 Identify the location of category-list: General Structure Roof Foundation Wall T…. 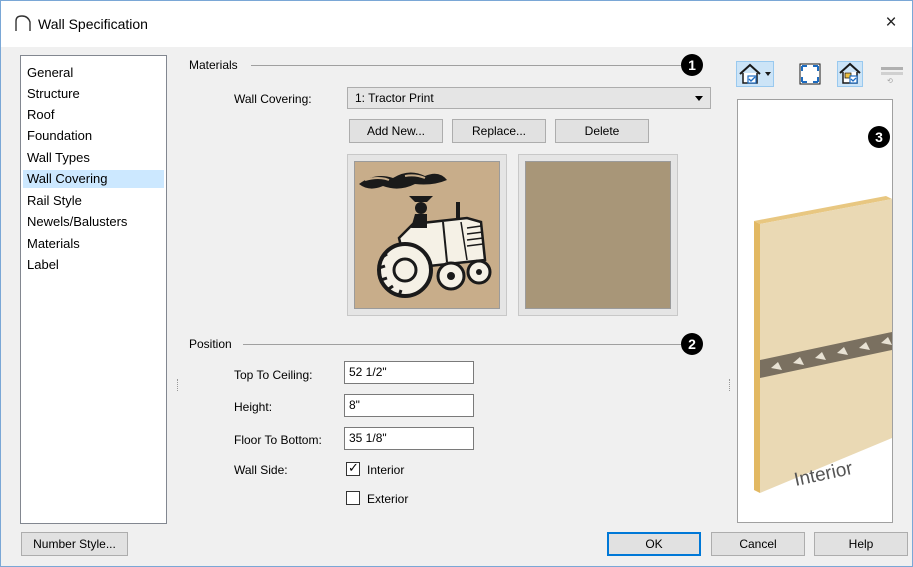
(93, 289).